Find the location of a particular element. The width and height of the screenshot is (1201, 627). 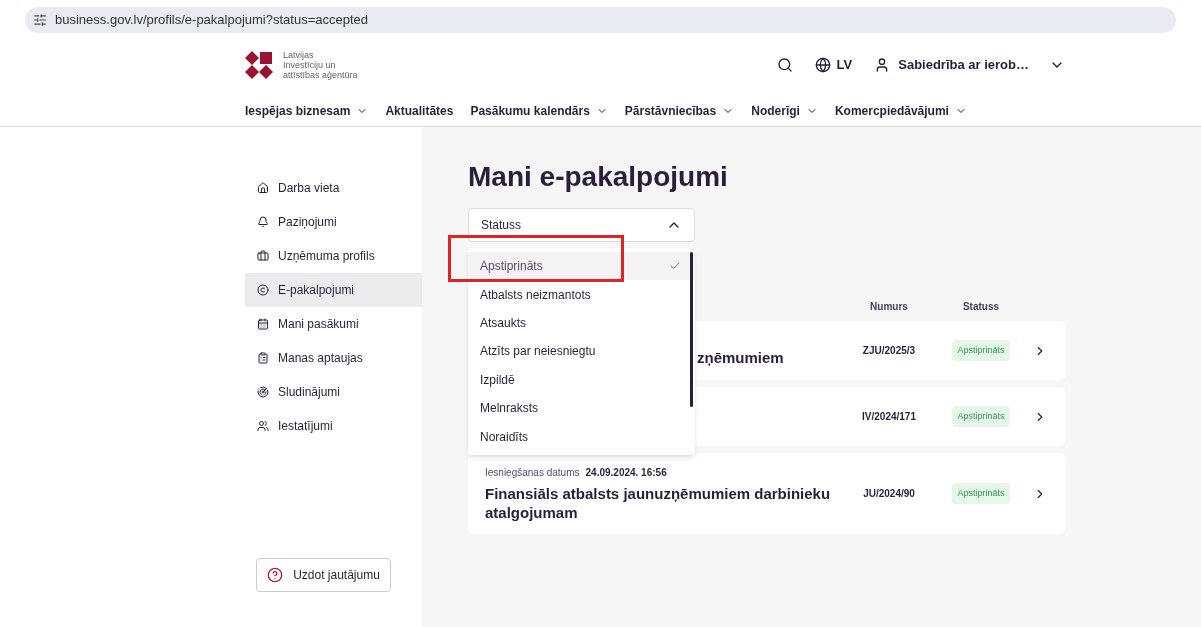

house-icon is located at coordinates (263, 188).